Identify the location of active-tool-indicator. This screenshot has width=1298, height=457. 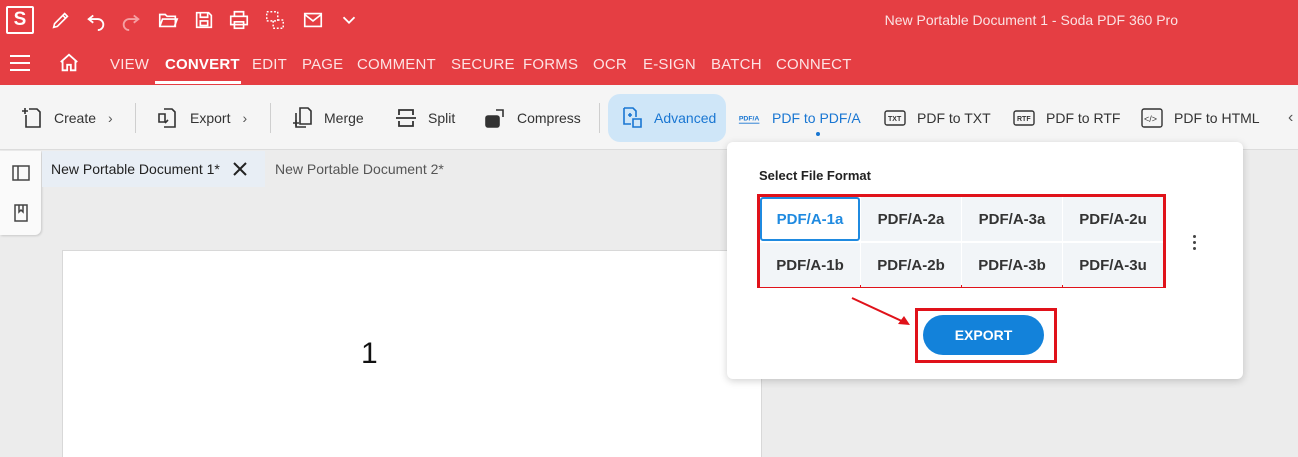
(818, 134).